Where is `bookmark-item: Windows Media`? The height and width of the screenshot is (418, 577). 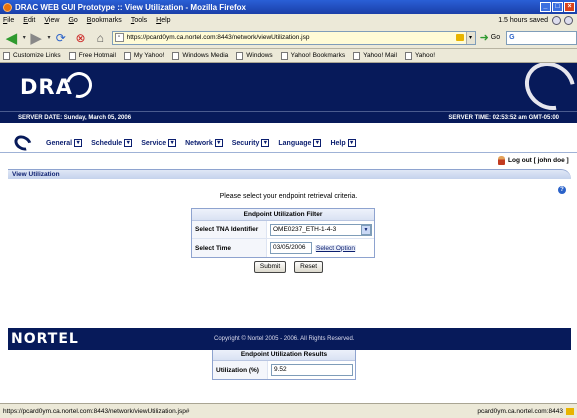 bookmark-item: Windows Media is located at coordinates (200, 55).